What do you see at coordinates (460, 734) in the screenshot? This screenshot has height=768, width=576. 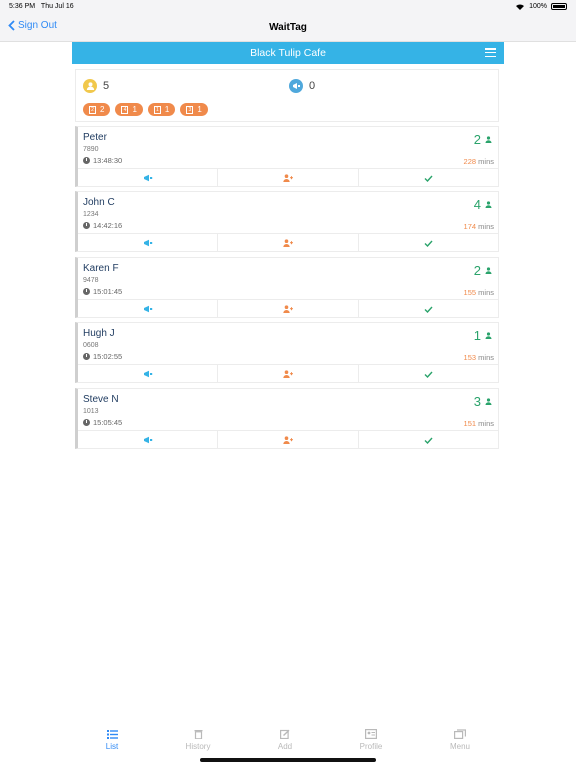 I see `menu-book-icon` at bounding box center [460, 734].